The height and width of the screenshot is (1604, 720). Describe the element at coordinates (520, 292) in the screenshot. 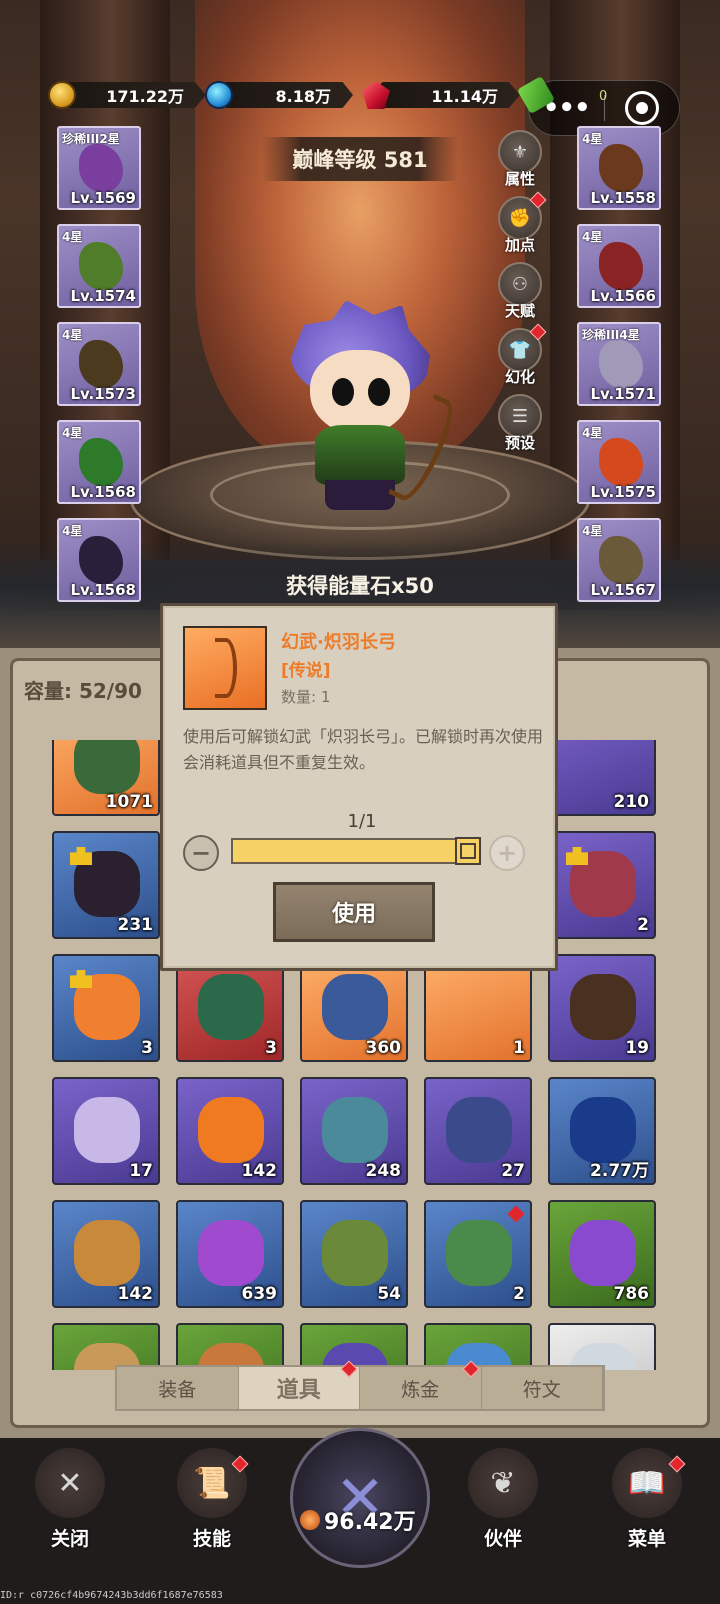

I see `side-button-3: ⚇ 天赋` at that location.